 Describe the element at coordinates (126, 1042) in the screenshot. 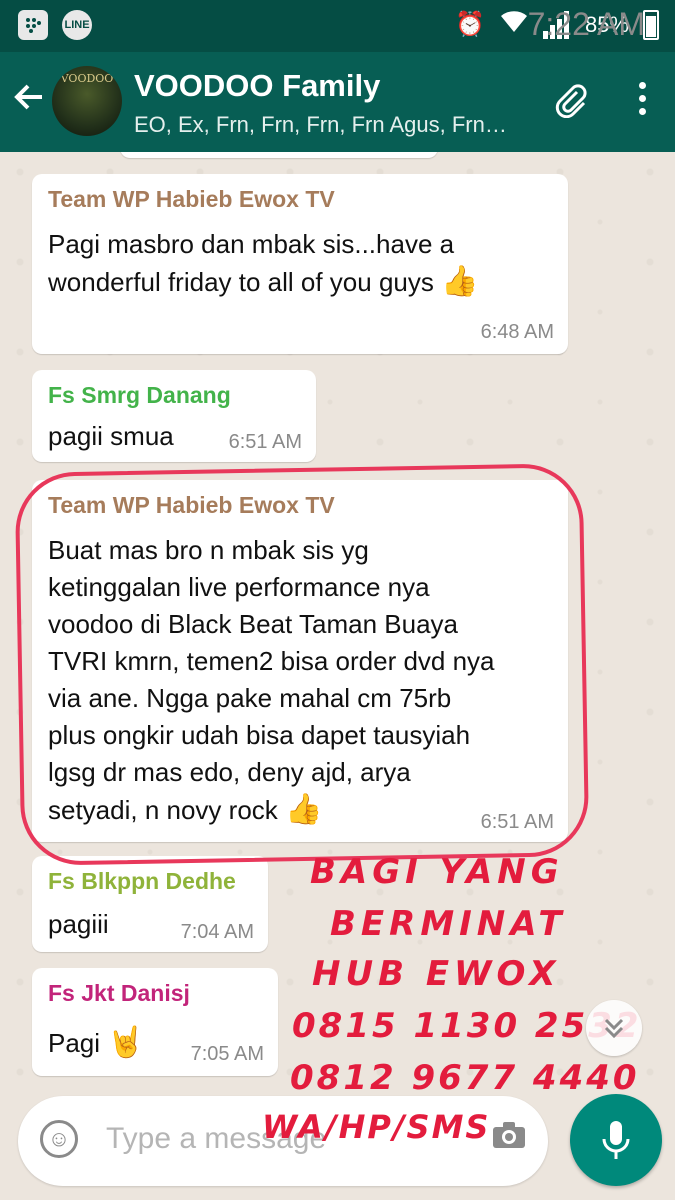

I see `rock-hand-emoji: 🤘` at that location.